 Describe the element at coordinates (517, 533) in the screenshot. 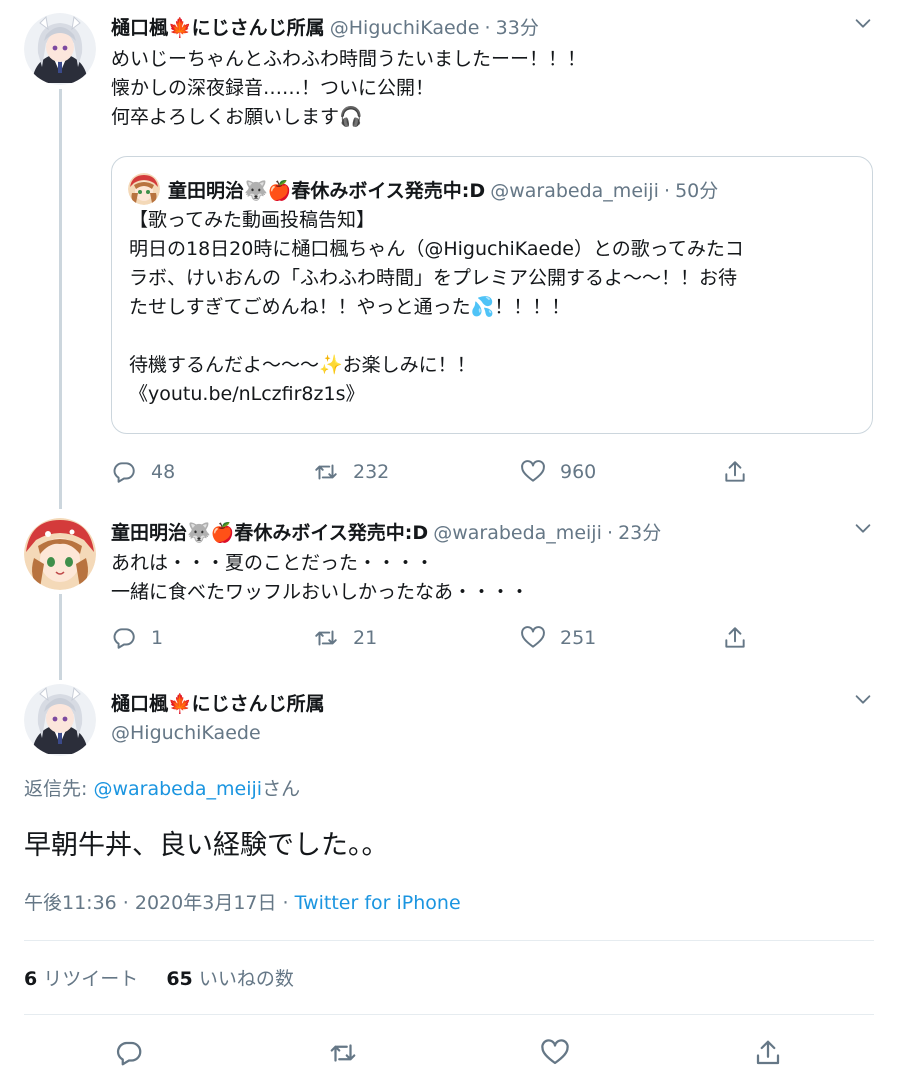

I see `tweet2-author-handle: @warabeda_meiji` at that location.